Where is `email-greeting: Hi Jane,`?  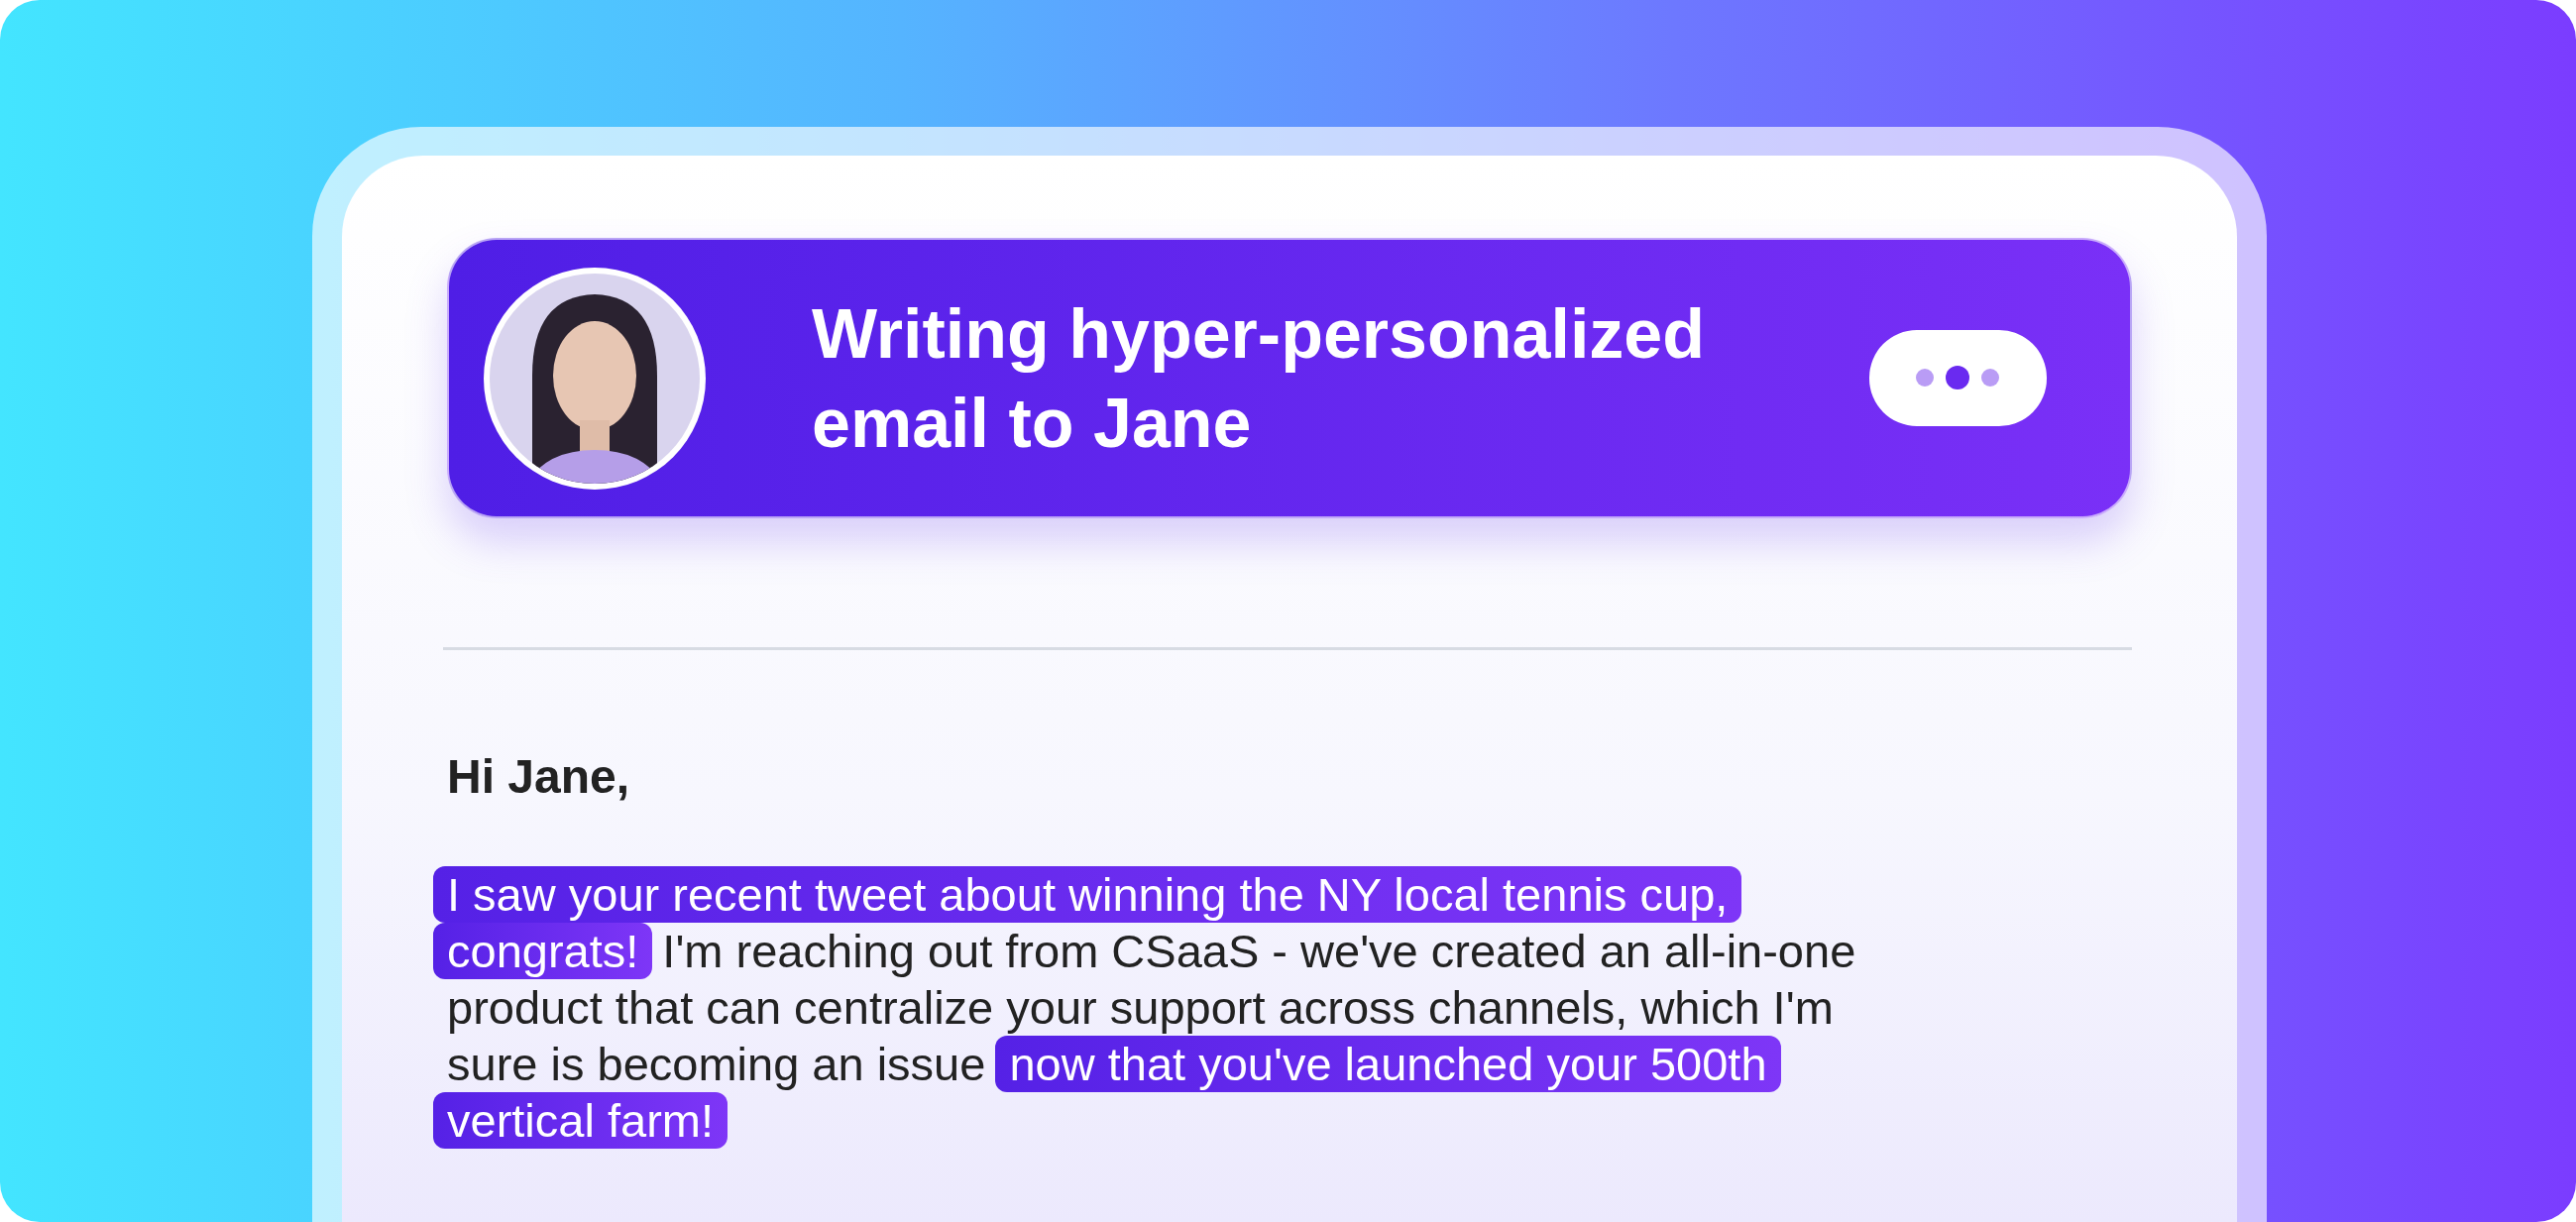
email-greeting: Hi Jane, is located at coordinates (538, 777).